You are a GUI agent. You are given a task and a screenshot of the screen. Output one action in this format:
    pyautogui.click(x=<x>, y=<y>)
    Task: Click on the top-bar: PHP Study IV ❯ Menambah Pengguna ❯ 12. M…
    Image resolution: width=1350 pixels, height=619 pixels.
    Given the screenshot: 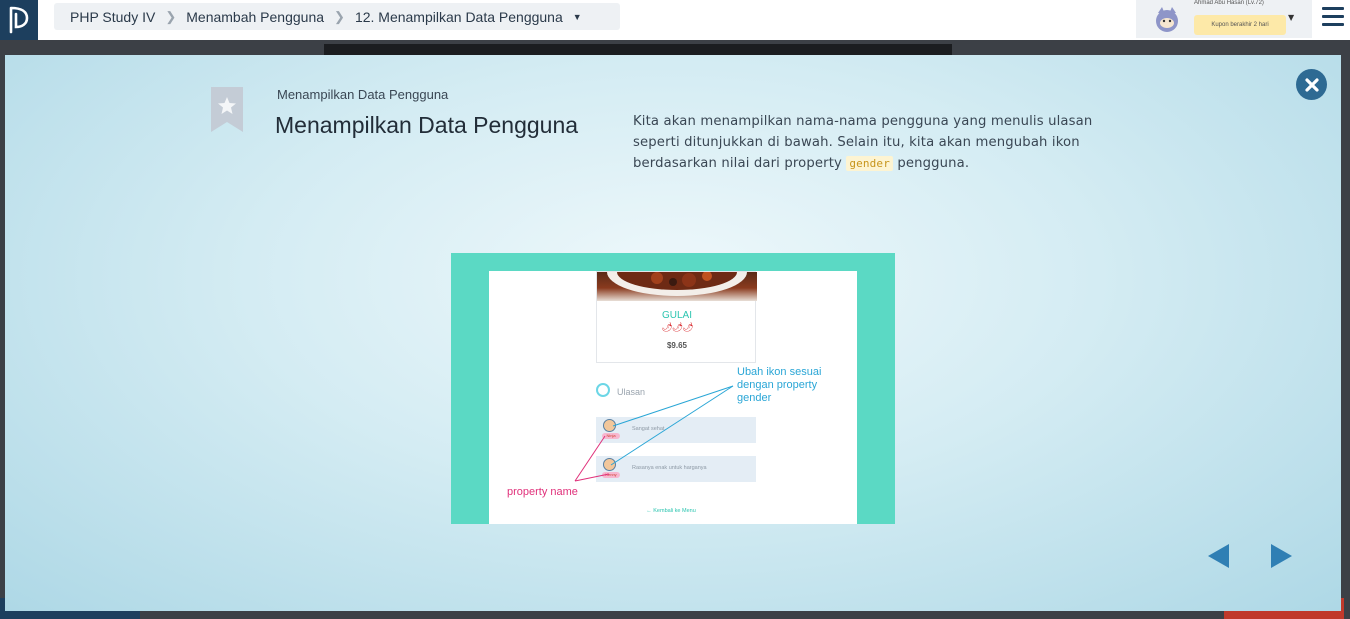 What is the action you would take?
    pyautogui.click(x=675, y=20)
    